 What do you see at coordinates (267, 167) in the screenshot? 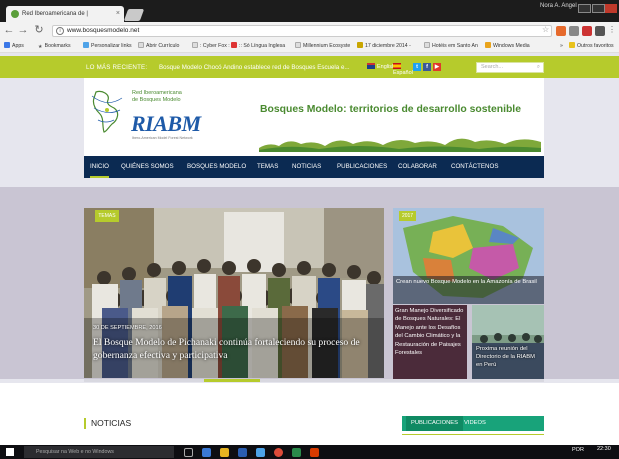
I see `nav-temas: TEMAS` at bounding box center [267, 167].